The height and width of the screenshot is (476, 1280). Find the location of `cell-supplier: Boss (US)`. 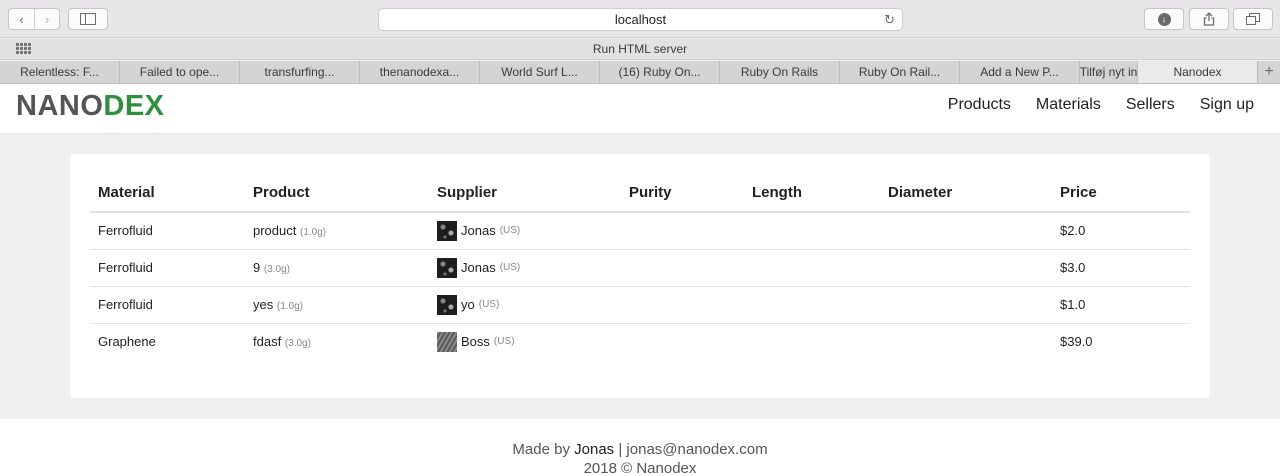

cell-supplier: Boss (US) is located at coordinates (525, 341).